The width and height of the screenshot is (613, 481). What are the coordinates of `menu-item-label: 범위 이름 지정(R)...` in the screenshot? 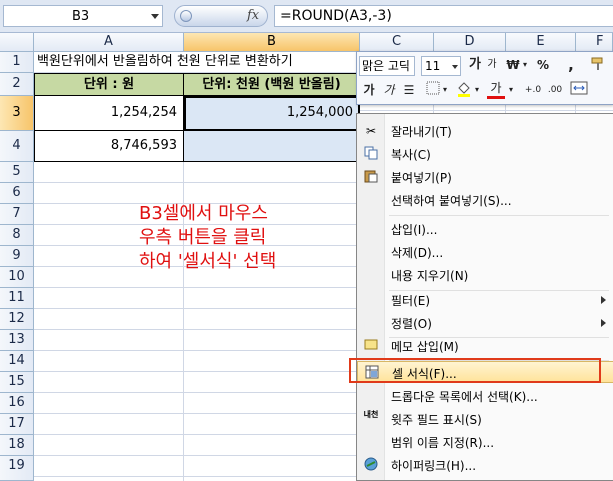 It's located at (443, 443).